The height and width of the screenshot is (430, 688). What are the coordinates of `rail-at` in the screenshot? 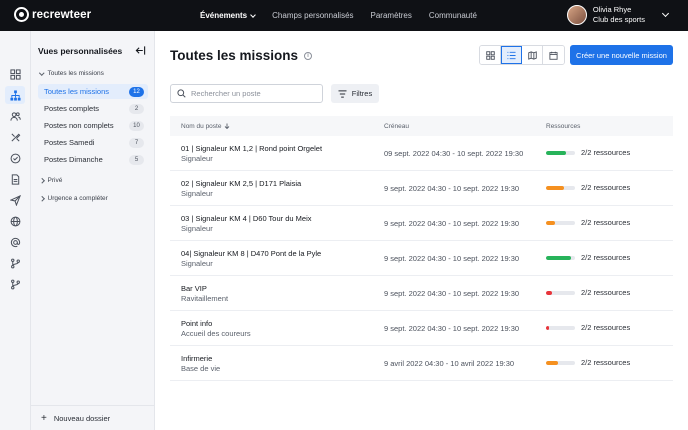 It's located at (15, 242).